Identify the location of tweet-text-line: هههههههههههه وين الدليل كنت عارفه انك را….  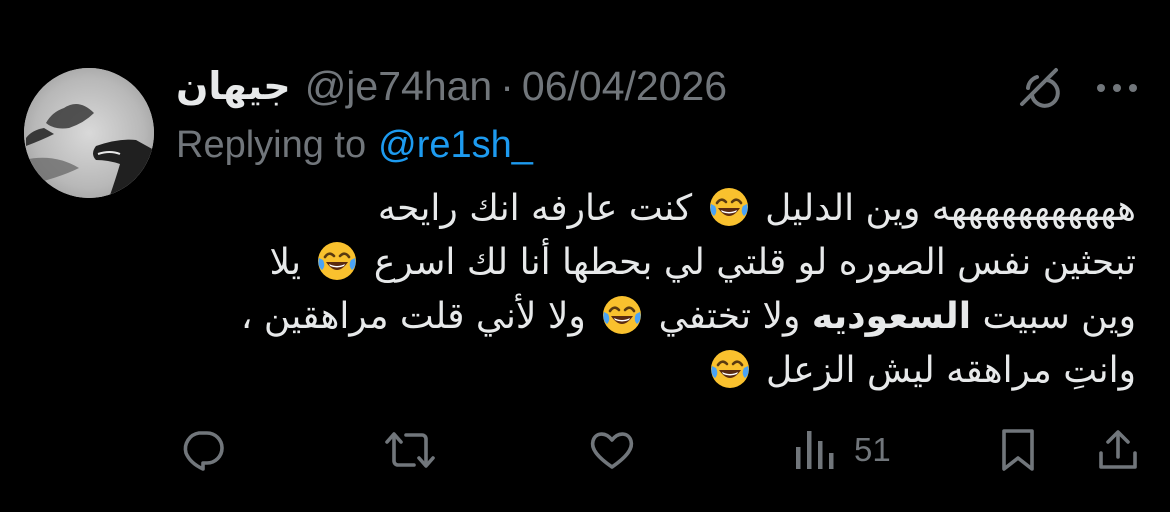
(656, 209).